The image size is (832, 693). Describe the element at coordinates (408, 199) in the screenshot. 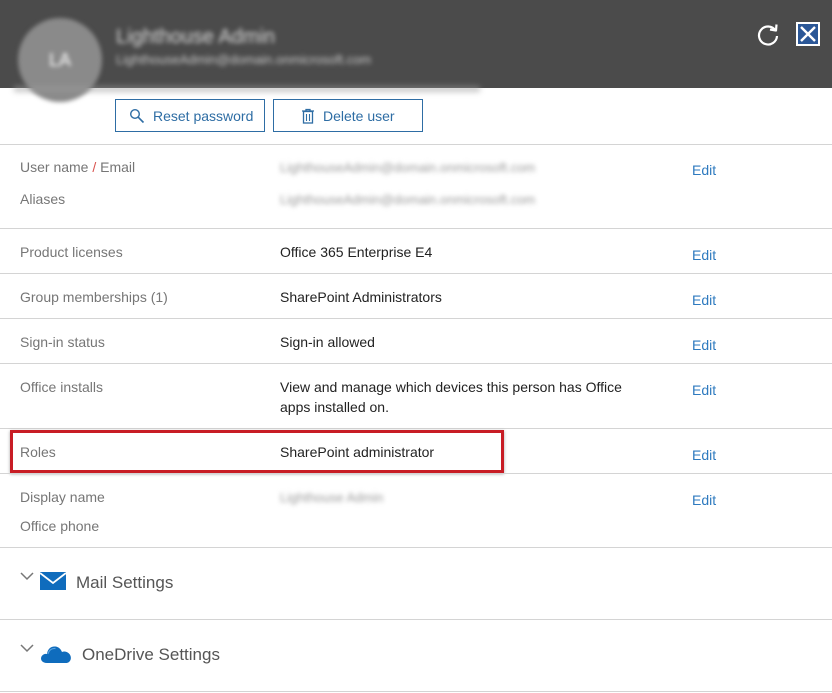

I see `aliases-value: LighthouseAdmin@domain.onmicrosoft.com` at that location.